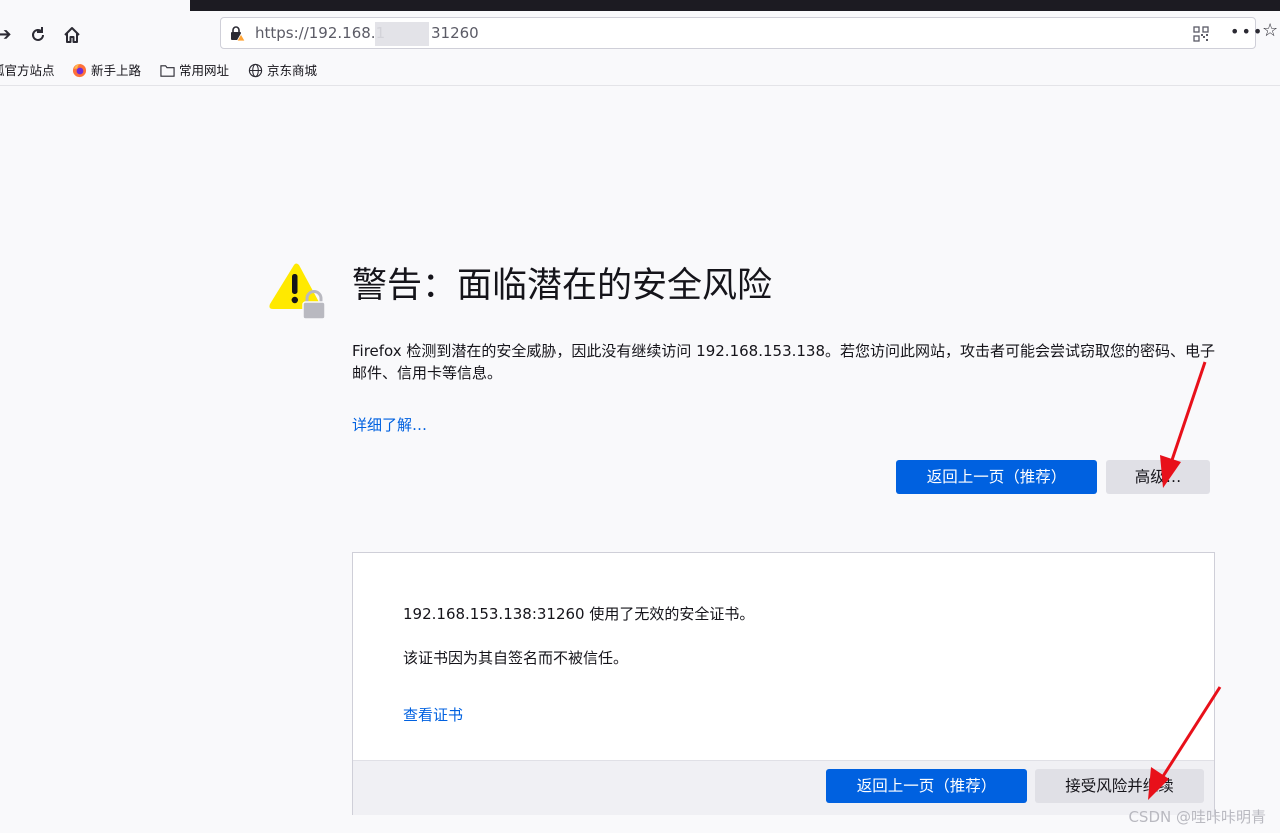  What do you see at coordinates (167, 71) in the screenshot?
I see `folder-icon` at bounding box center [167, 71].